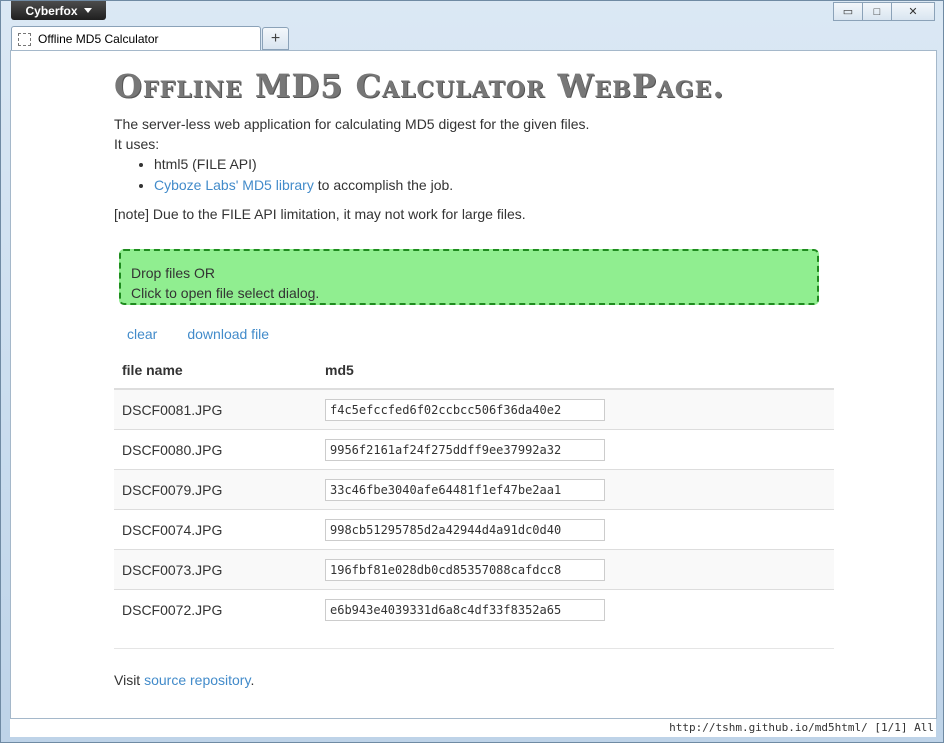 Image resolution: width=944 pixels, height=743 pixels. Describe the element at coordinates (215, 371) in the screenshot. I see `column-header-file-name: file name` at that location.